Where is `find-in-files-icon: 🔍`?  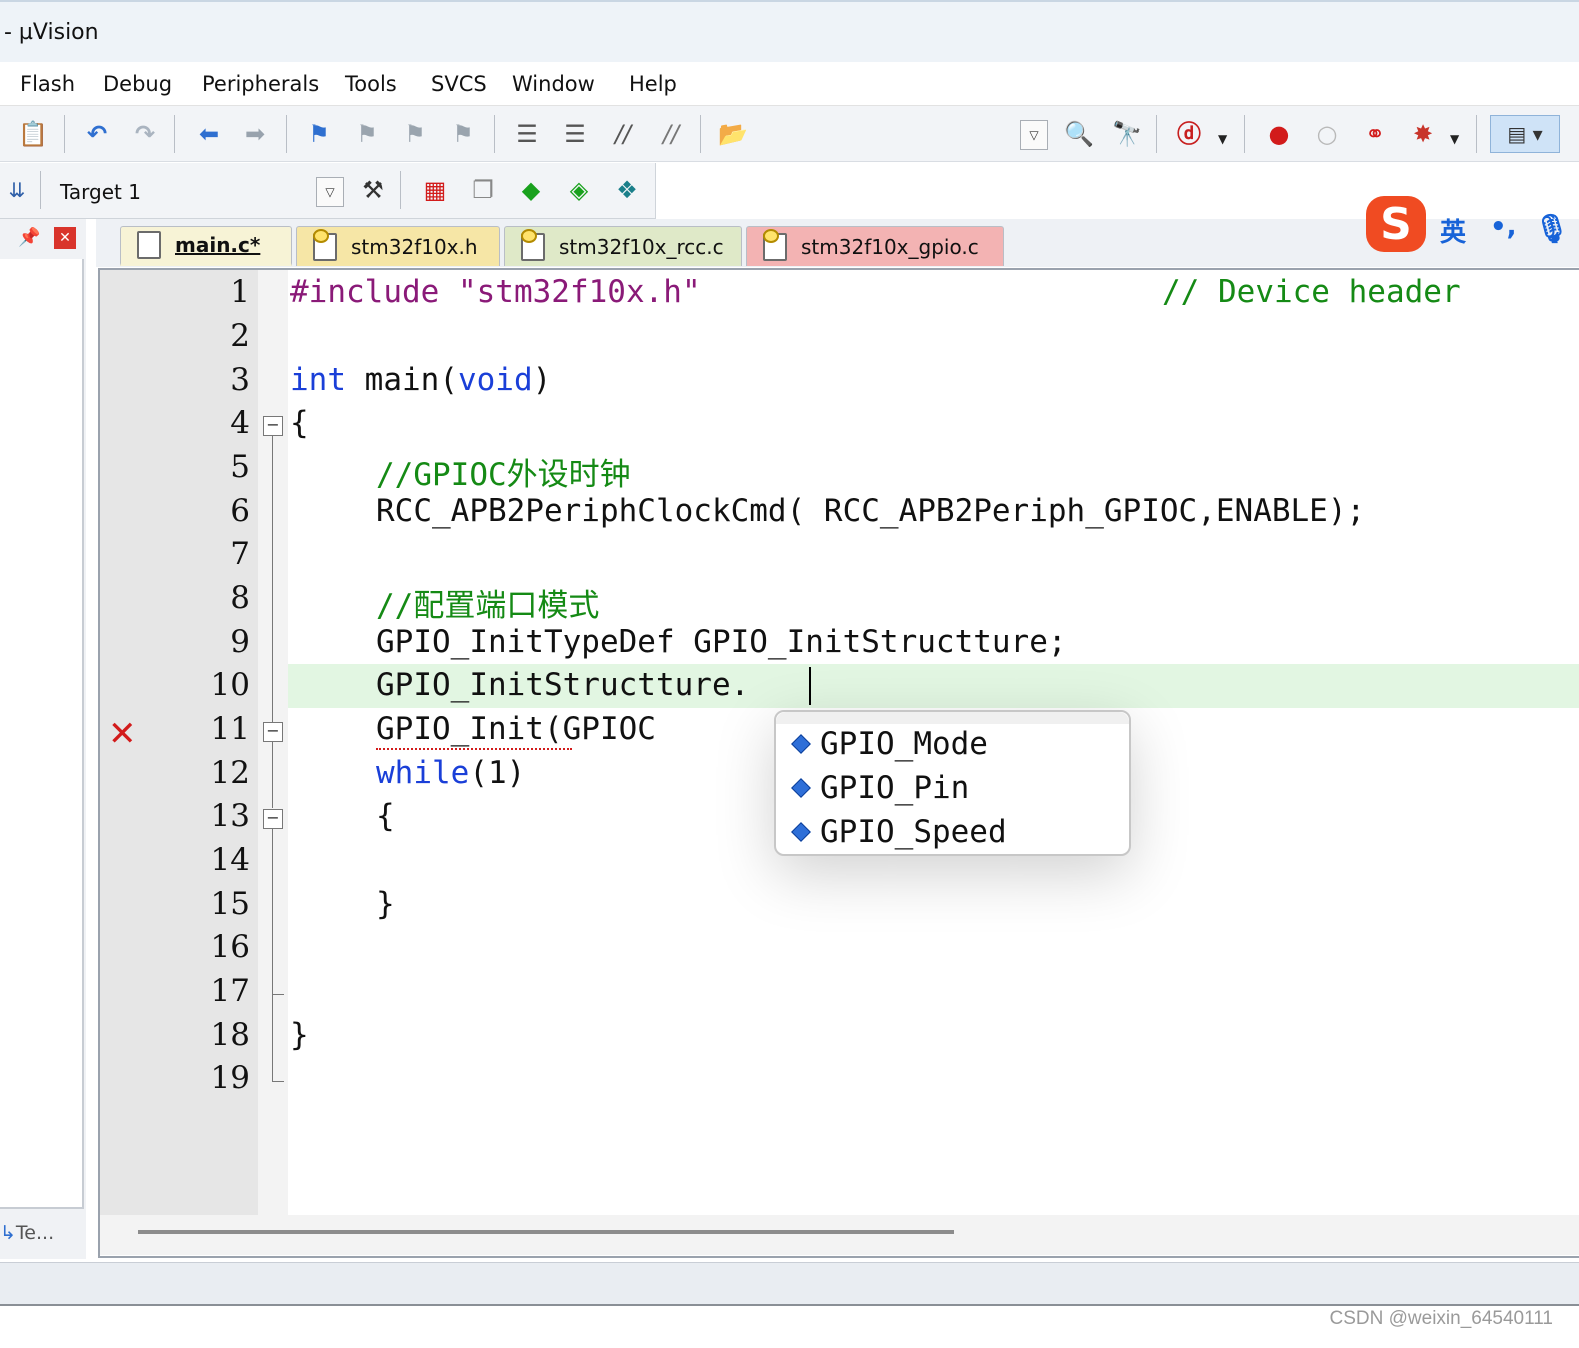
find-in-files-icon: 🔍 is located at coordinates (1079, 134).